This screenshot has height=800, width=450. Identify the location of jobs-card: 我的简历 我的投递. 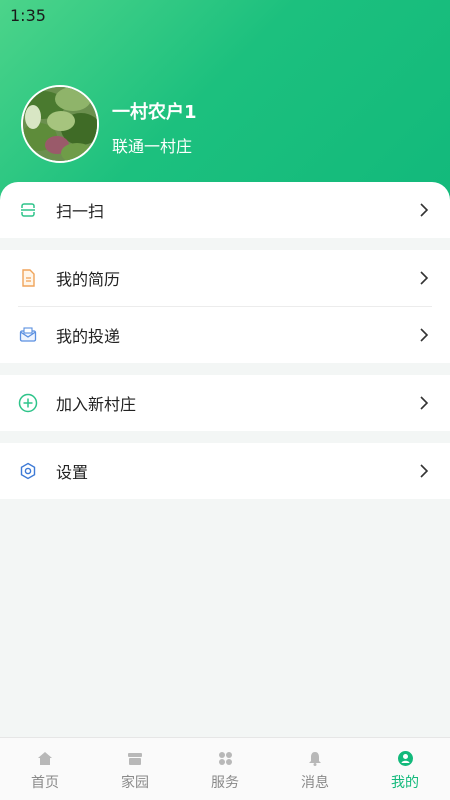
(225, 306).